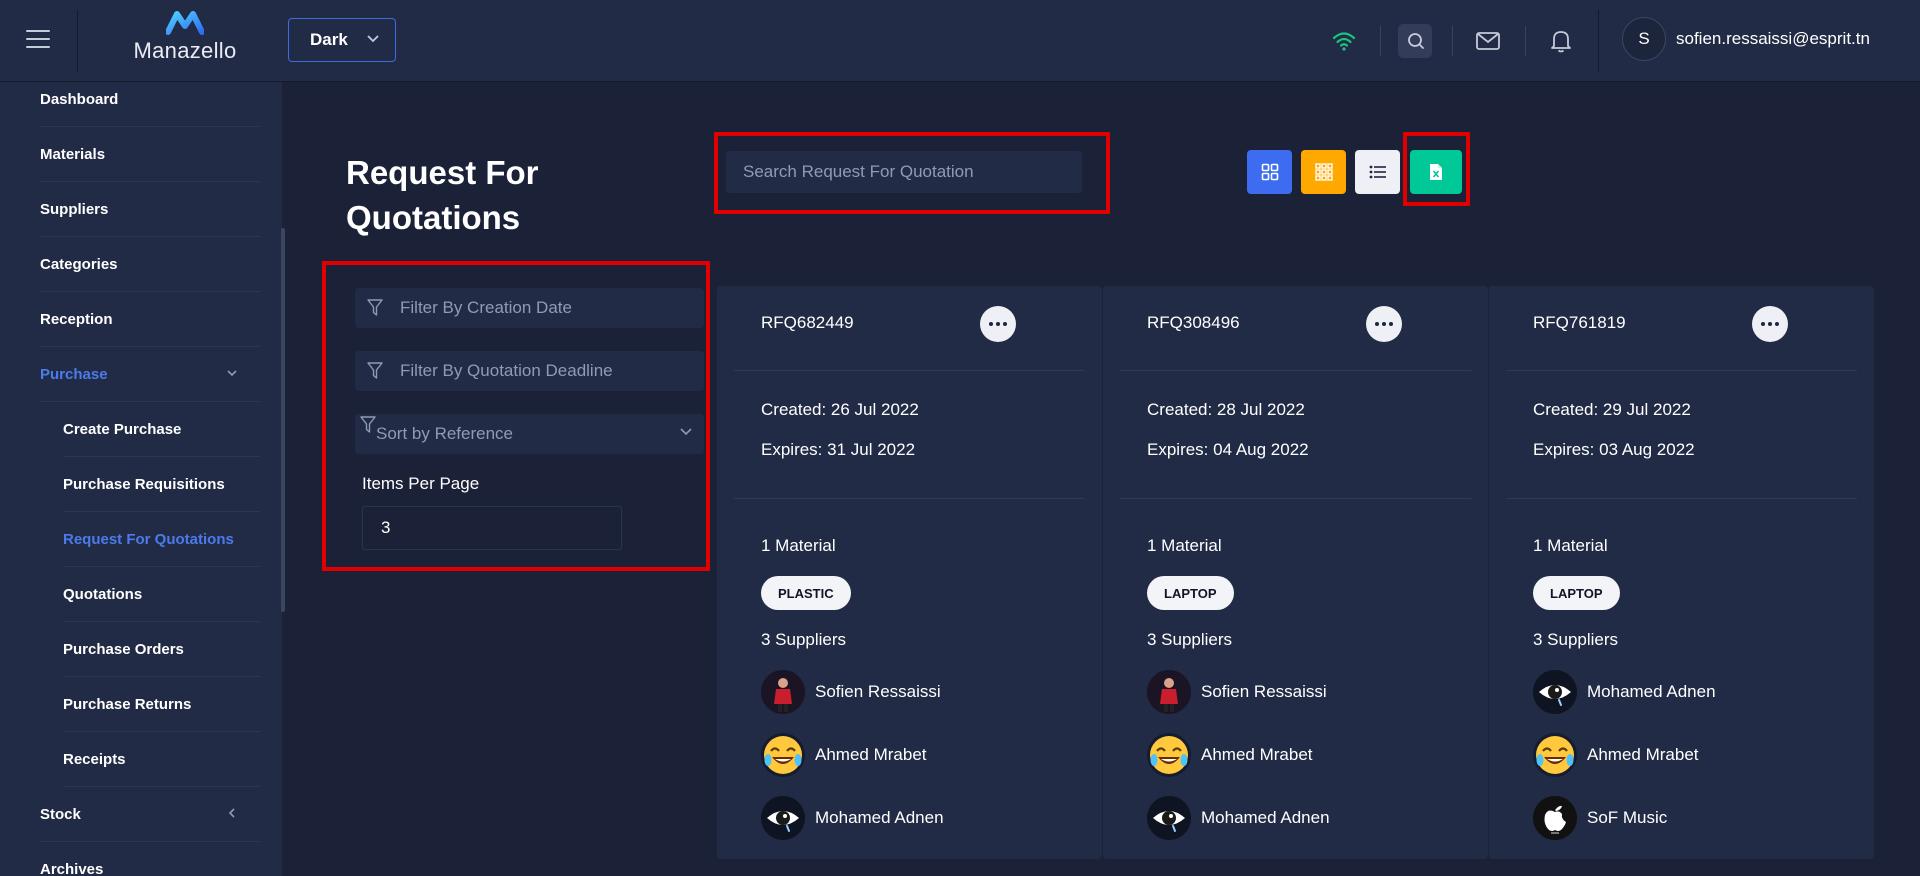 This screenshot has height=876, width=1920. What do you see at coordinates (1561, 41) in the screenshot?
I see `bell-icon` at bounding box center [1561, 41].